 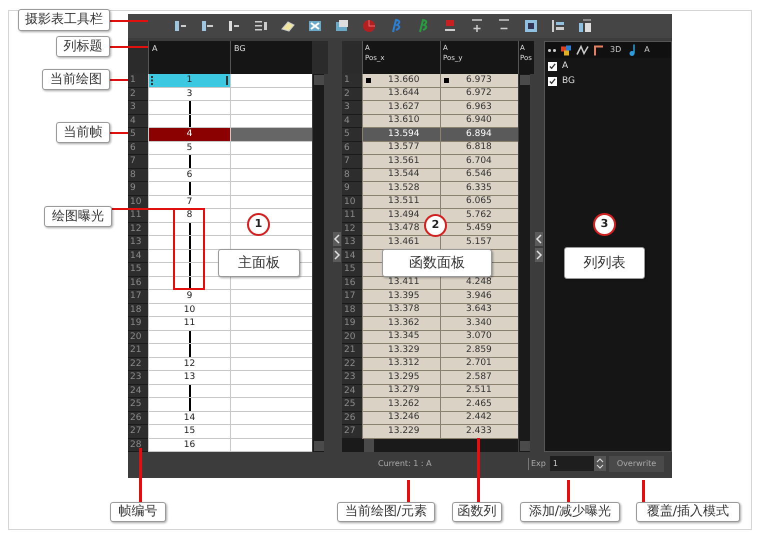 I want to click on drawing-cell: 16, so click(x=189, y=445).